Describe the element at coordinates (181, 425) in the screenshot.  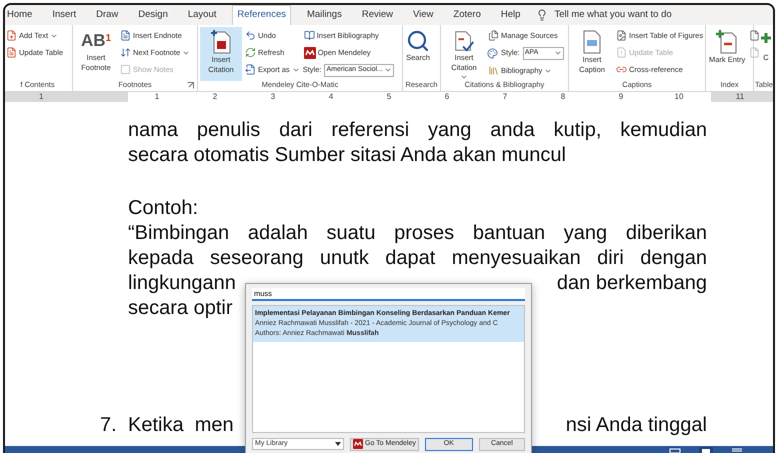
I see `document-text: Ketika men` at that location.